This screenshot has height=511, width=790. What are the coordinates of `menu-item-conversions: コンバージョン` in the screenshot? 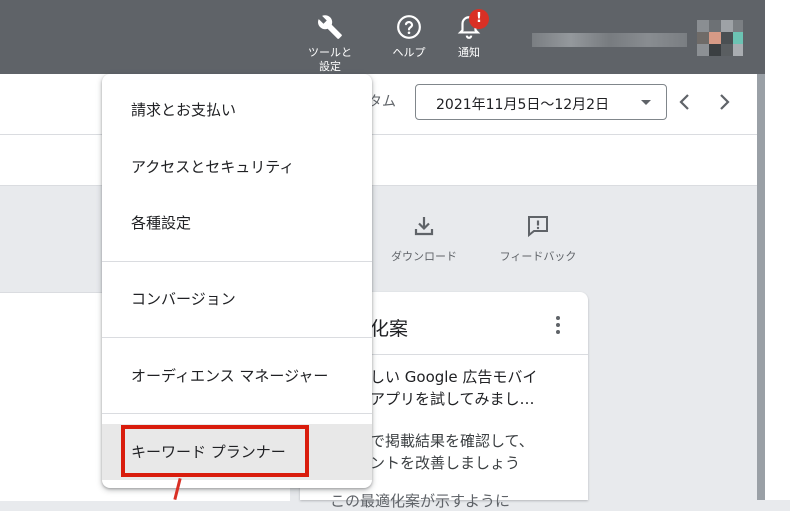 It's located at (237, 299).